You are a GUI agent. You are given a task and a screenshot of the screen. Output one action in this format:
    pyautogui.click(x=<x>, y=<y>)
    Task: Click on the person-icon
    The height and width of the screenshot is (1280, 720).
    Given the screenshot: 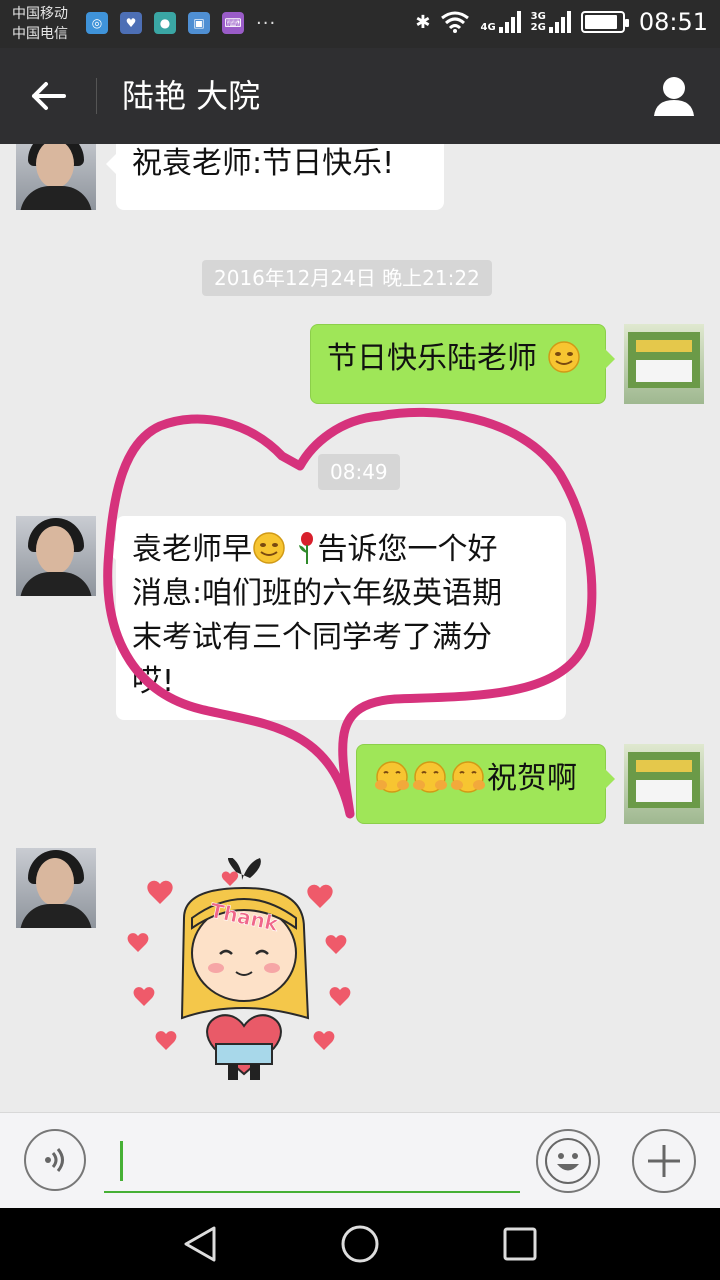 What is the action you would take?
    pyautogui.click(x=674, y=96)
    